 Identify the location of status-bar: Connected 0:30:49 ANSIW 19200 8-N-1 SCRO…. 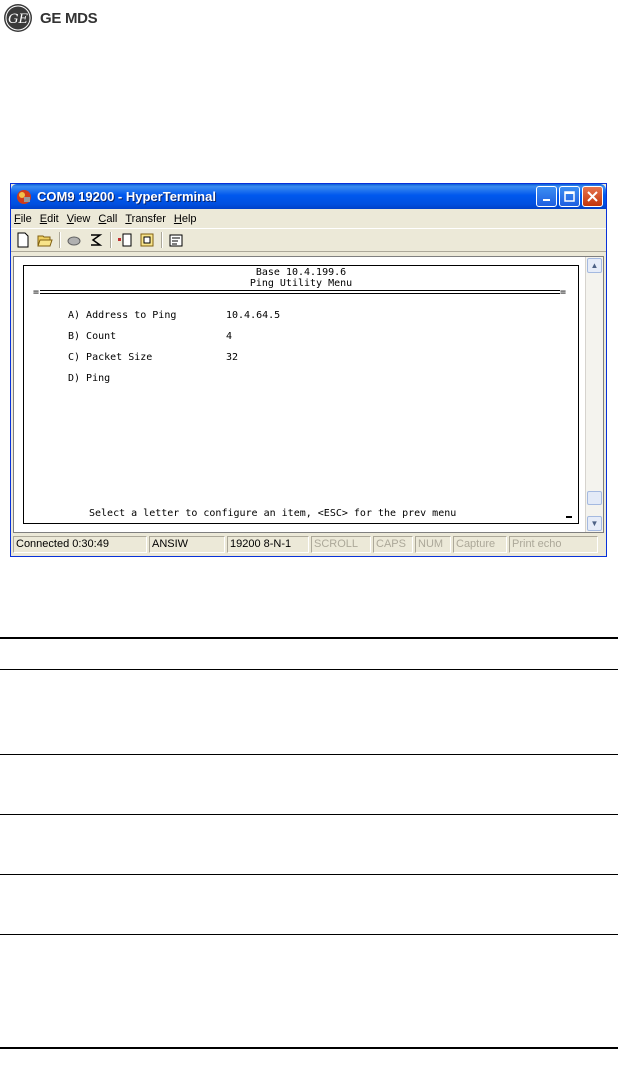
(308, 545).